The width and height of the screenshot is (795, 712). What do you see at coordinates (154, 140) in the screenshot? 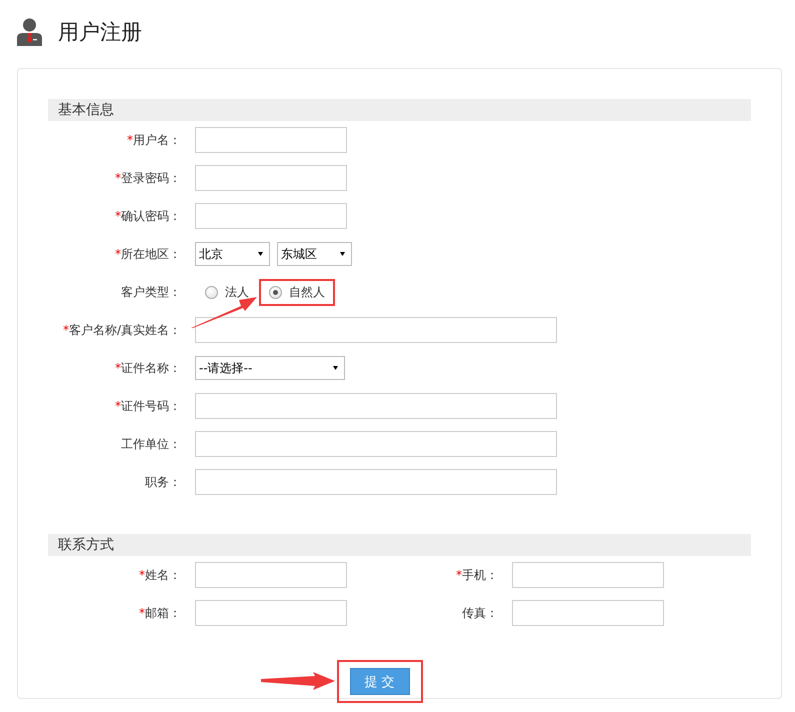
I see `field-label: *用户名：` at bounding box center [154, 140].